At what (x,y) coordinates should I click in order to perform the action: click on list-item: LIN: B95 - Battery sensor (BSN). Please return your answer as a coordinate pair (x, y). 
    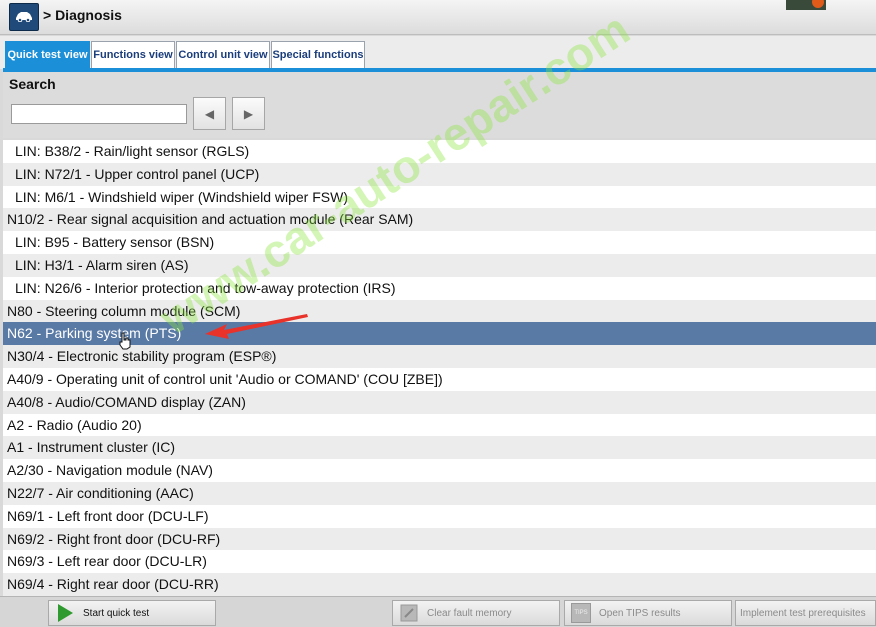
    Looking at the image, I should click on (439, 242).